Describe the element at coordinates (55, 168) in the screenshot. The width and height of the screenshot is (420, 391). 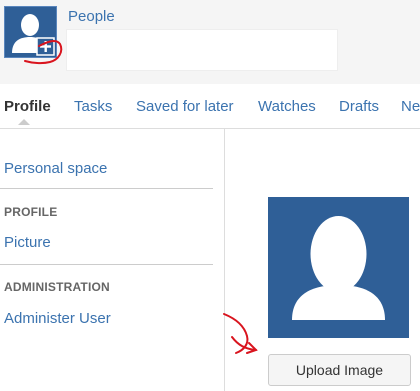
I see `sidebar-item-personal-space: Personal space` at that location.